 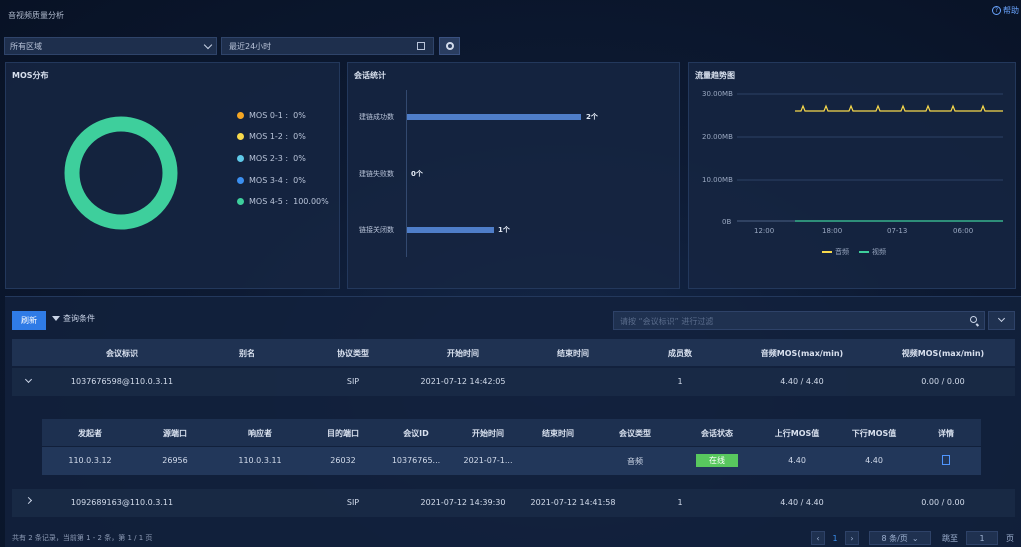 What do you see at coordinates (450, 230) in the screenshot?
I see `session-bar-closed` at bounding box center [450, 230].